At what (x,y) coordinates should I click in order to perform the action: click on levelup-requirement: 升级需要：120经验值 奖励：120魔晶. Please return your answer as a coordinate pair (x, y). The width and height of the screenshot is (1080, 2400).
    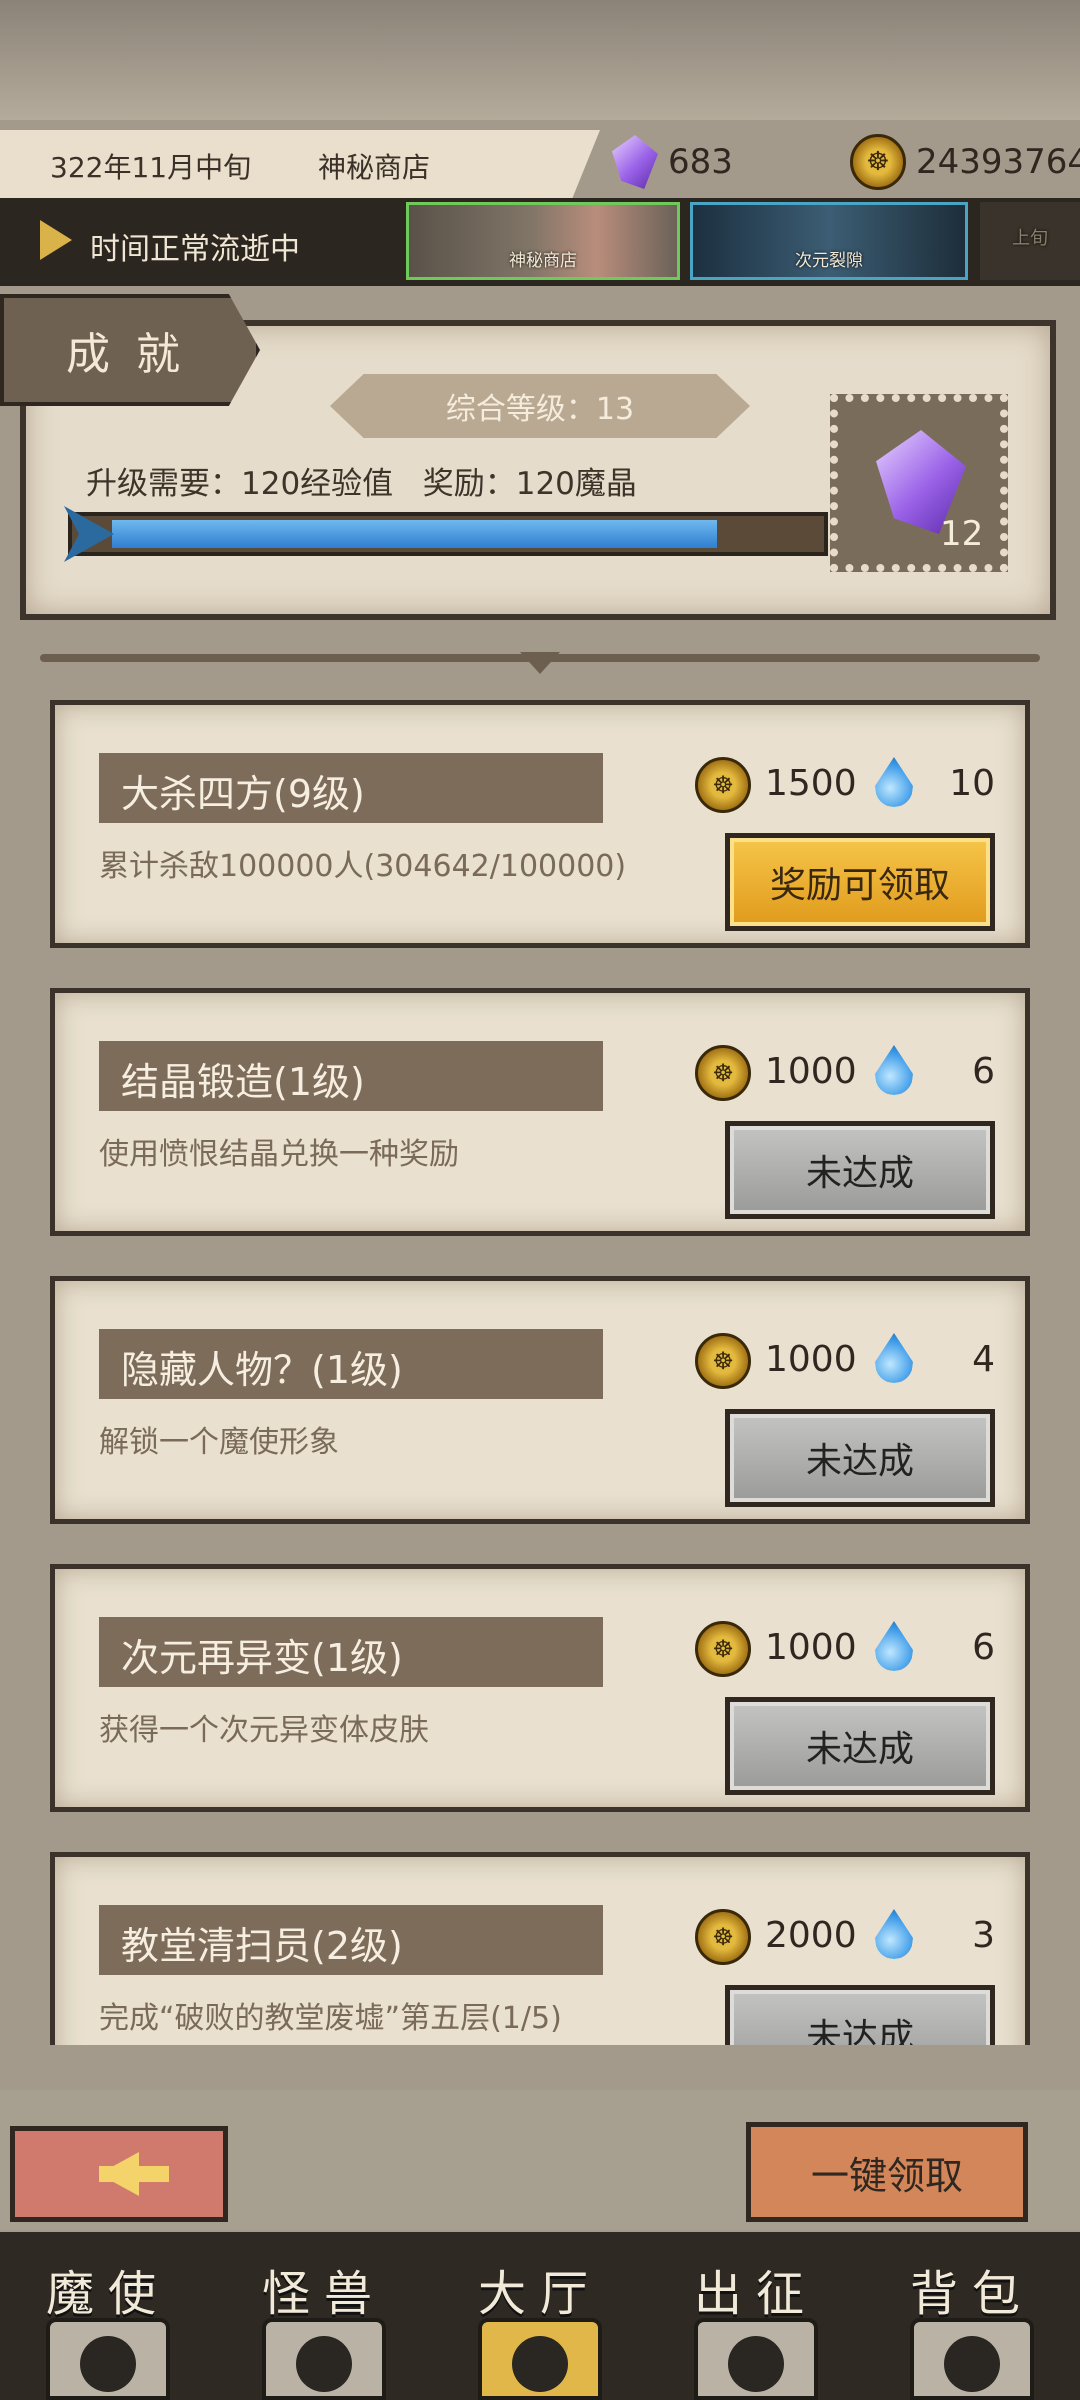
    Looking at the image, I should click on (361, 484).